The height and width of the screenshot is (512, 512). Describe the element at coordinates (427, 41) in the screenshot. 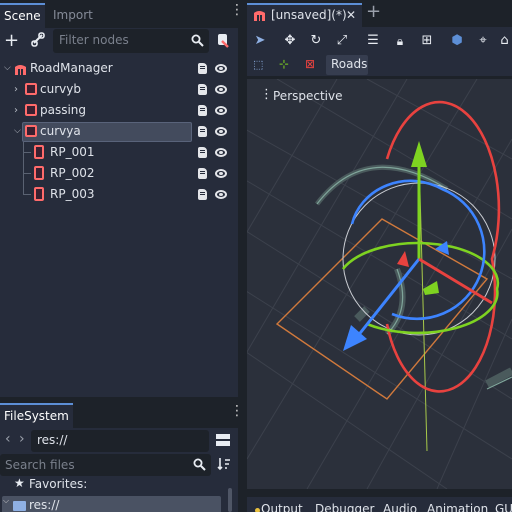

I see `group-icon: ⊞` at that location.